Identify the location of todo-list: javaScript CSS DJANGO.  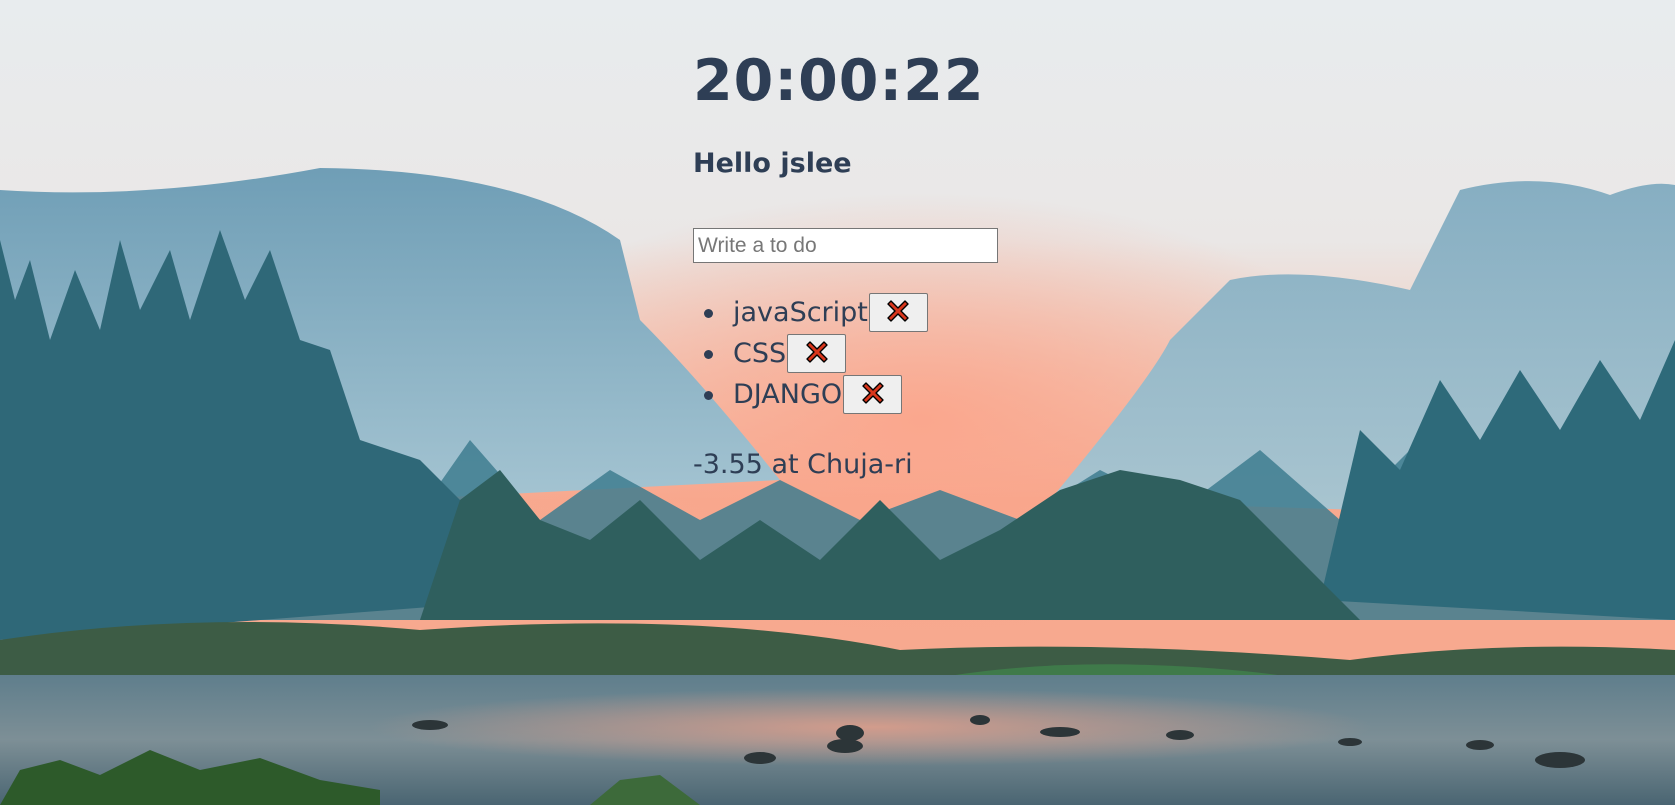
(810, 353).